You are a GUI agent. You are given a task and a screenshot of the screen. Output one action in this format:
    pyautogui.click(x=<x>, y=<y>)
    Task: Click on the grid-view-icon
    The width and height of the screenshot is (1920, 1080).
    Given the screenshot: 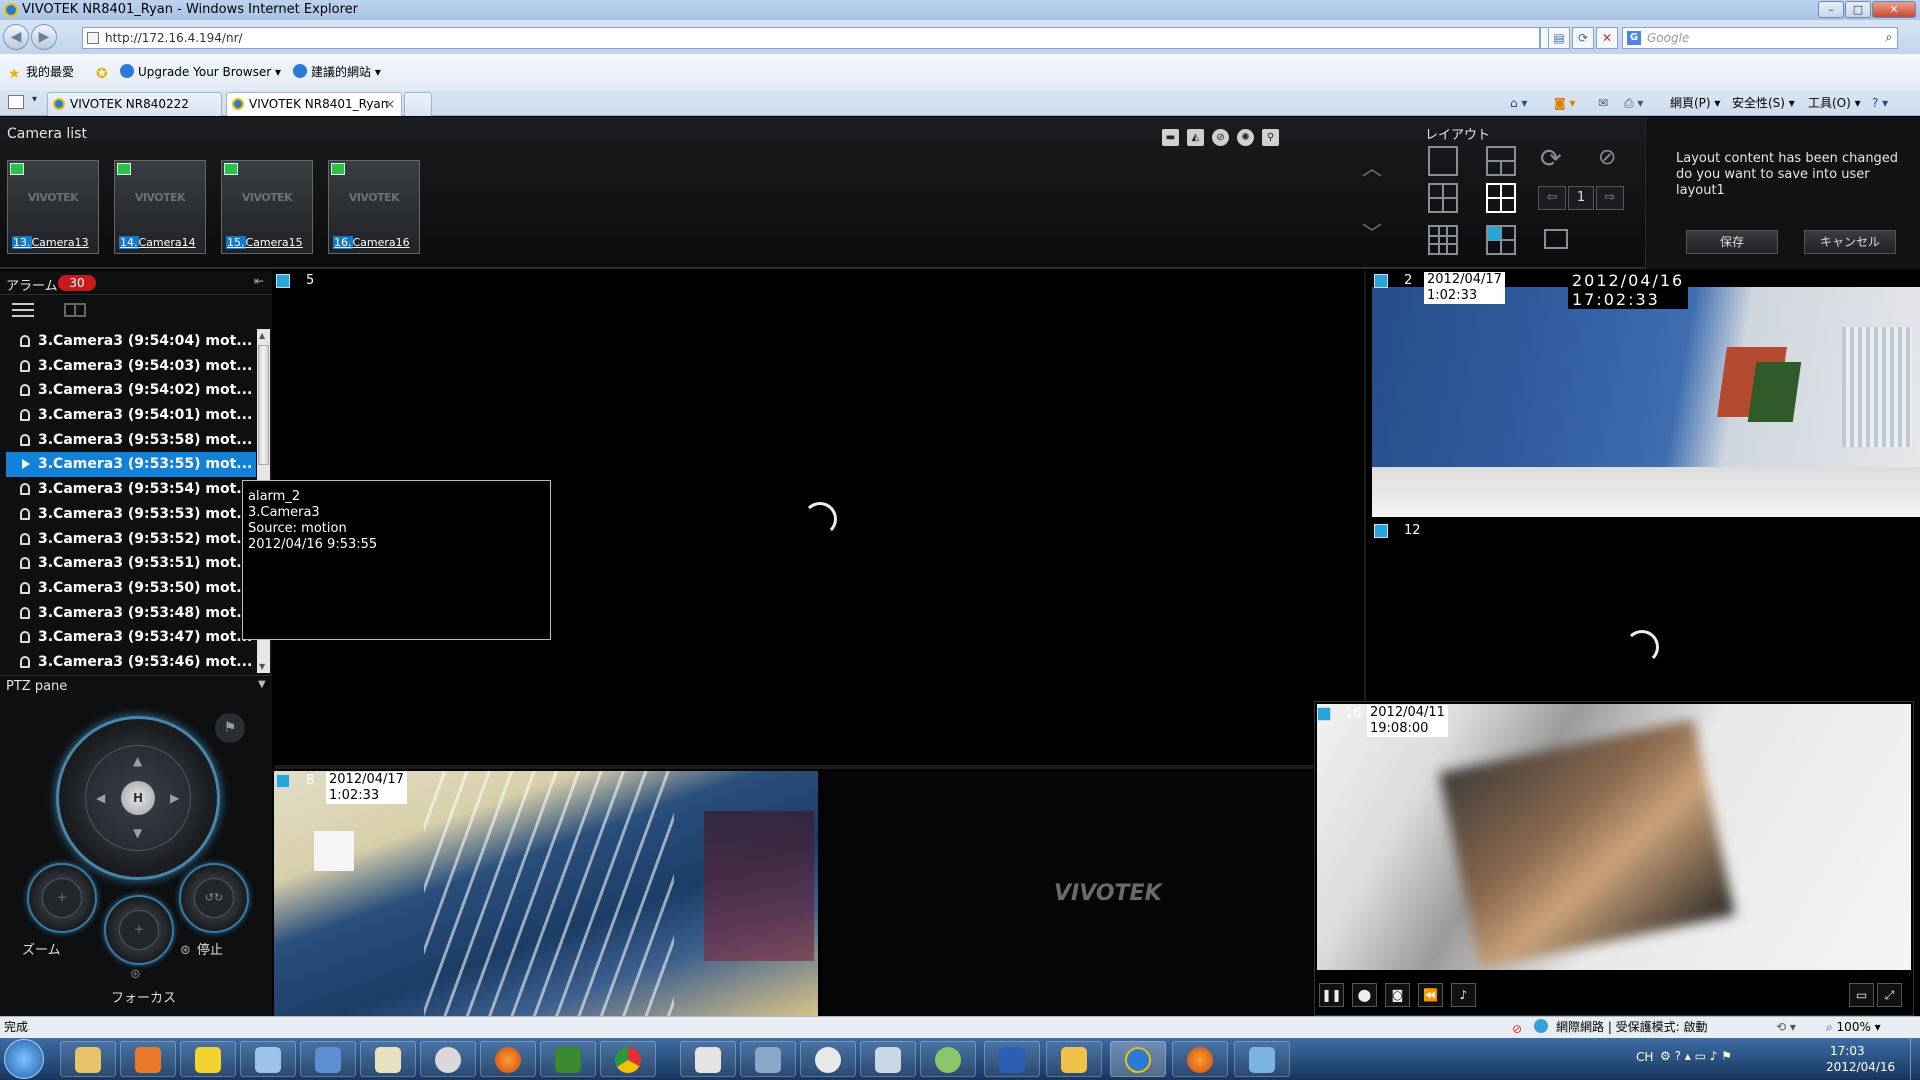 What is the action you would take?
    pyautogui.click(x=75, y=310)
    